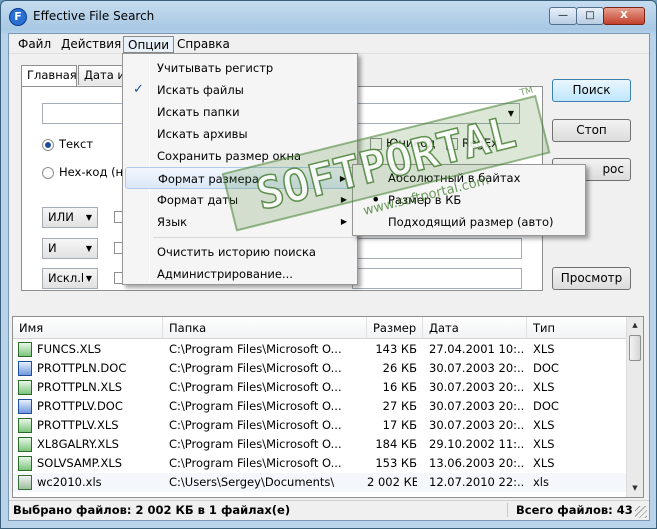  I want to click on regex-checkbox, so click(452, 144).